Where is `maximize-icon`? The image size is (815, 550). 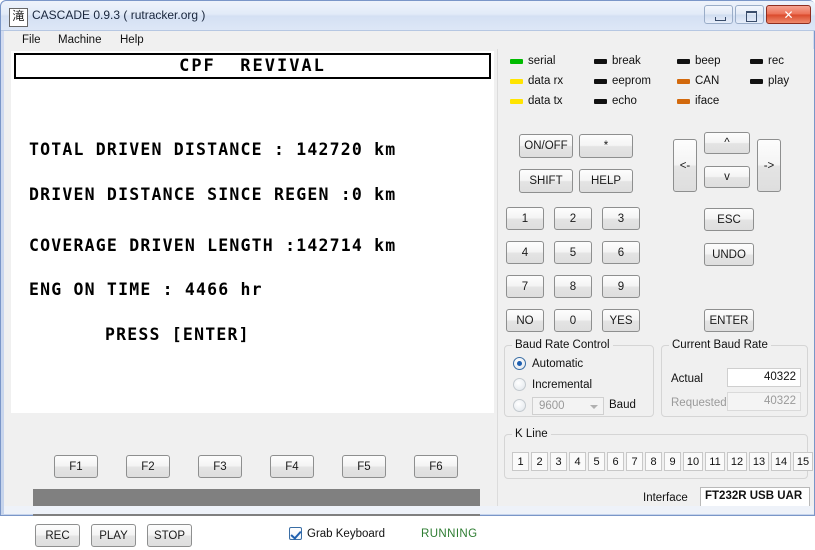 maximize-icon is located at coordinates (751, 16).